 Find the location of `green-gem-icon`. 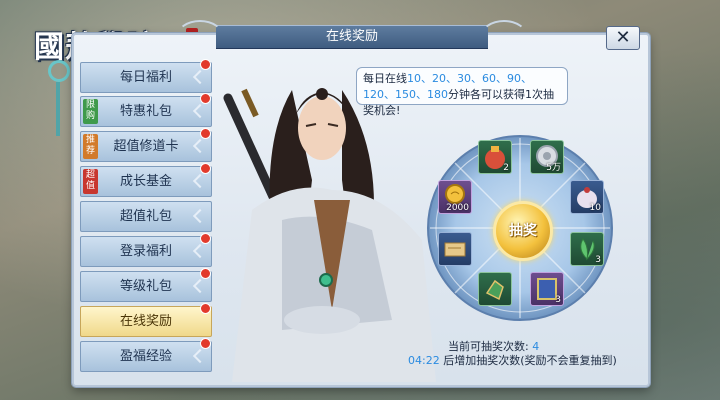

green-gem-icon is located at coordinates (494, 290).